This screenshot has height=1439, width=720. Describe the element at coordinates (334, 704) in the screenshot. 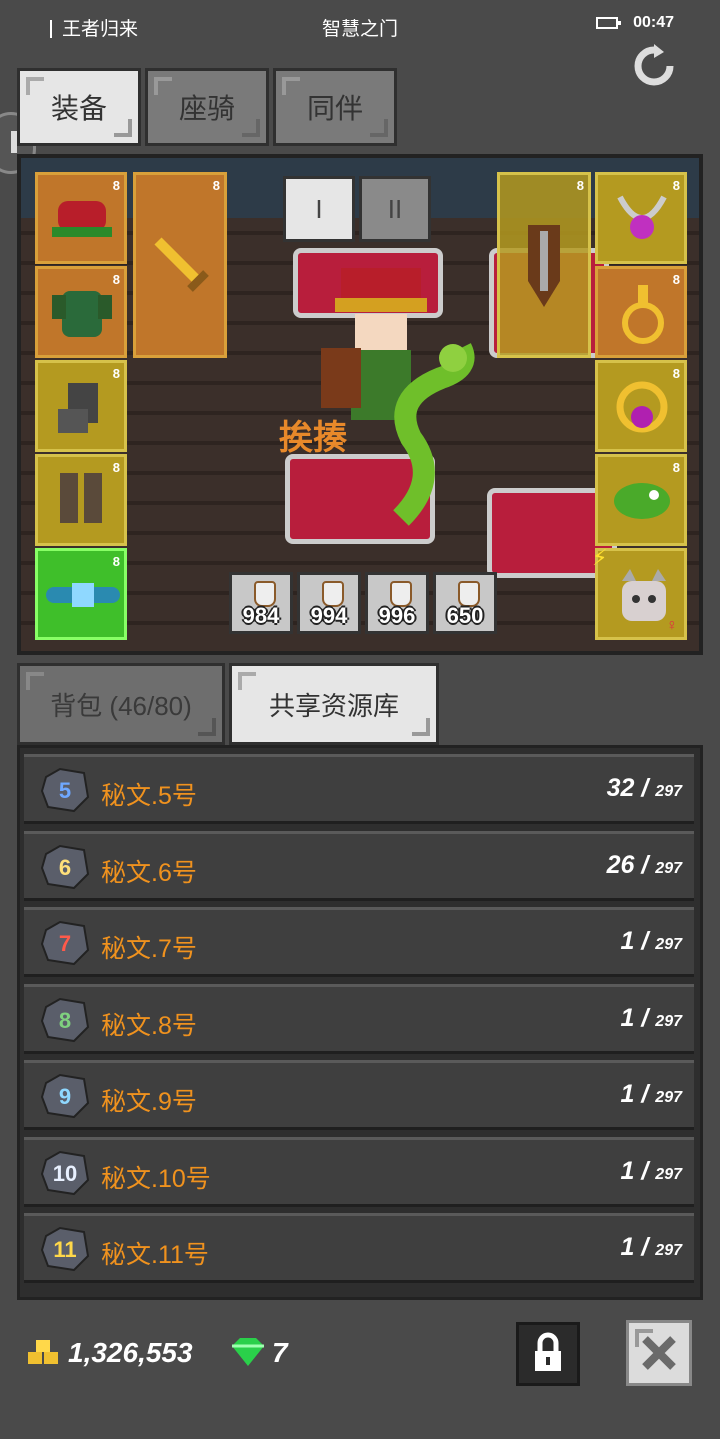

I see `tab-shared-resources: 共享资源库` at that location.